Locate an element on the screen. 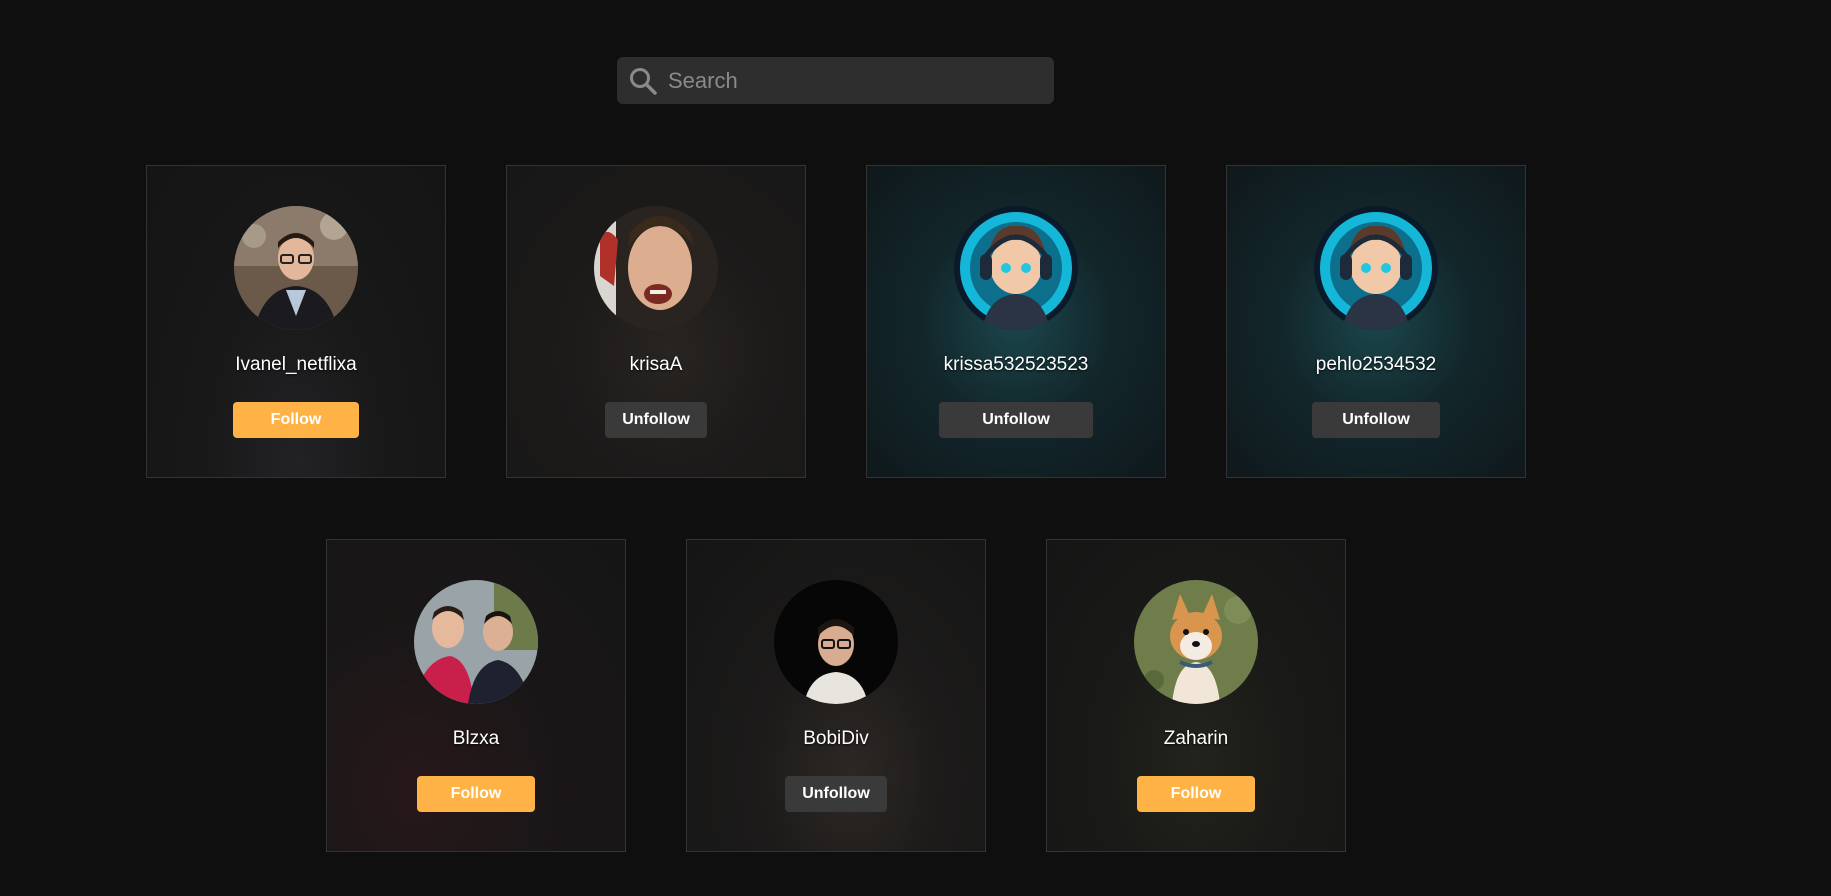  user-card: Ivanel_netflixa Follow is located at coordinates (296, 321).